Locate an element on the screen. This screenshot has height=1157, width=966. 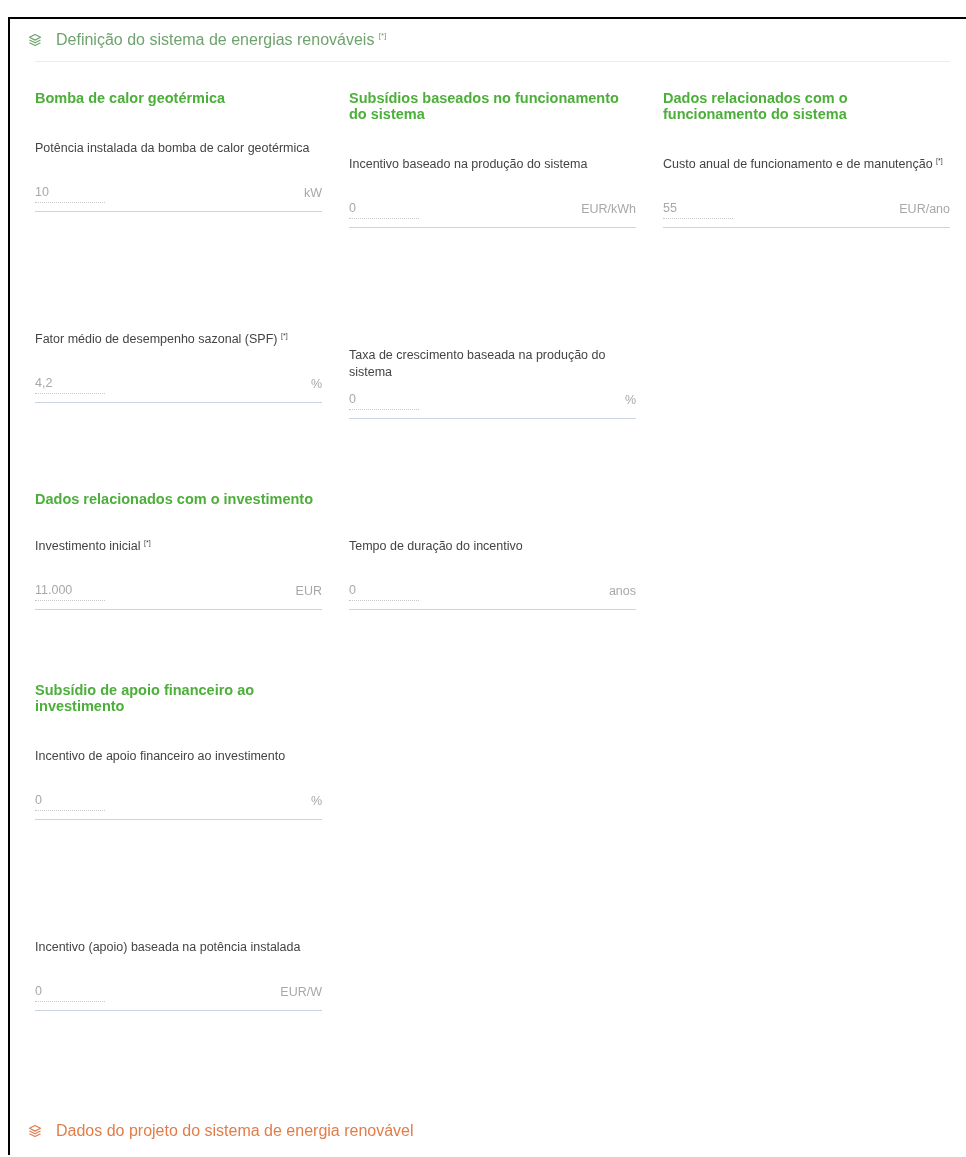
input-field: 10 is located at coordinates (70, 192).